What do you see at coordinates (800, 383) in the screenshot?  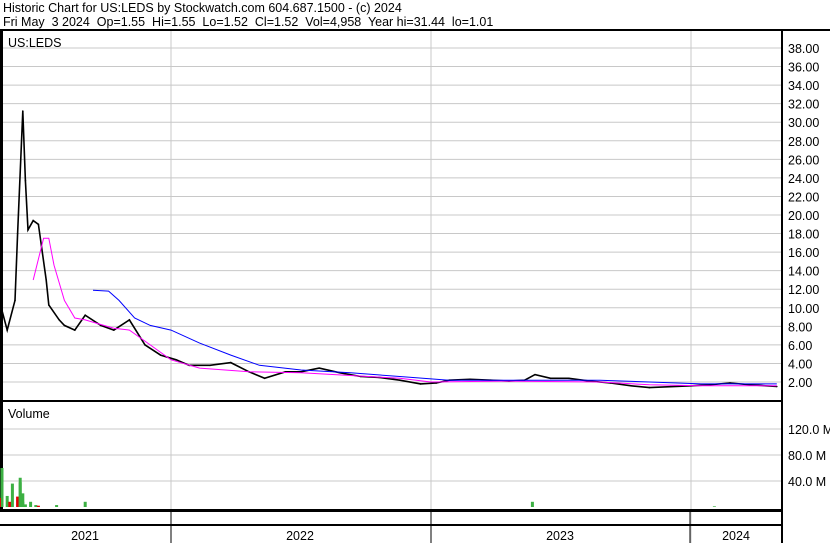 I see `price-tick-label: 2.00` at bounding box center [800, 383].